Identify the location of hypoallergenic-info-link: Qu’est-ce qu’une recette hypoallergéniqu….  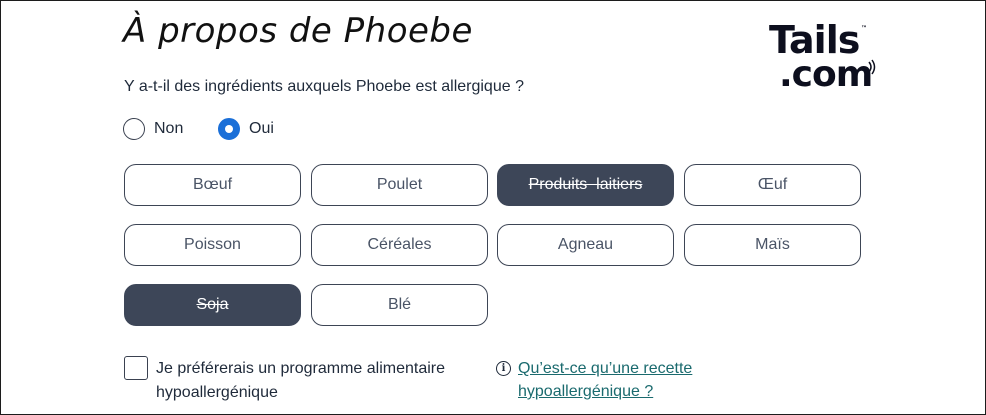
(628, 380).